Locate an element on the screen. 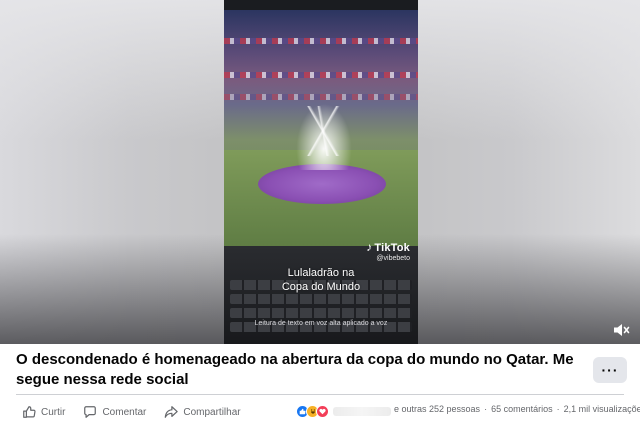 This screenshot has width=640, height=426. views-count: 2,1 mil visualizações is located at coordinates (601, 409).